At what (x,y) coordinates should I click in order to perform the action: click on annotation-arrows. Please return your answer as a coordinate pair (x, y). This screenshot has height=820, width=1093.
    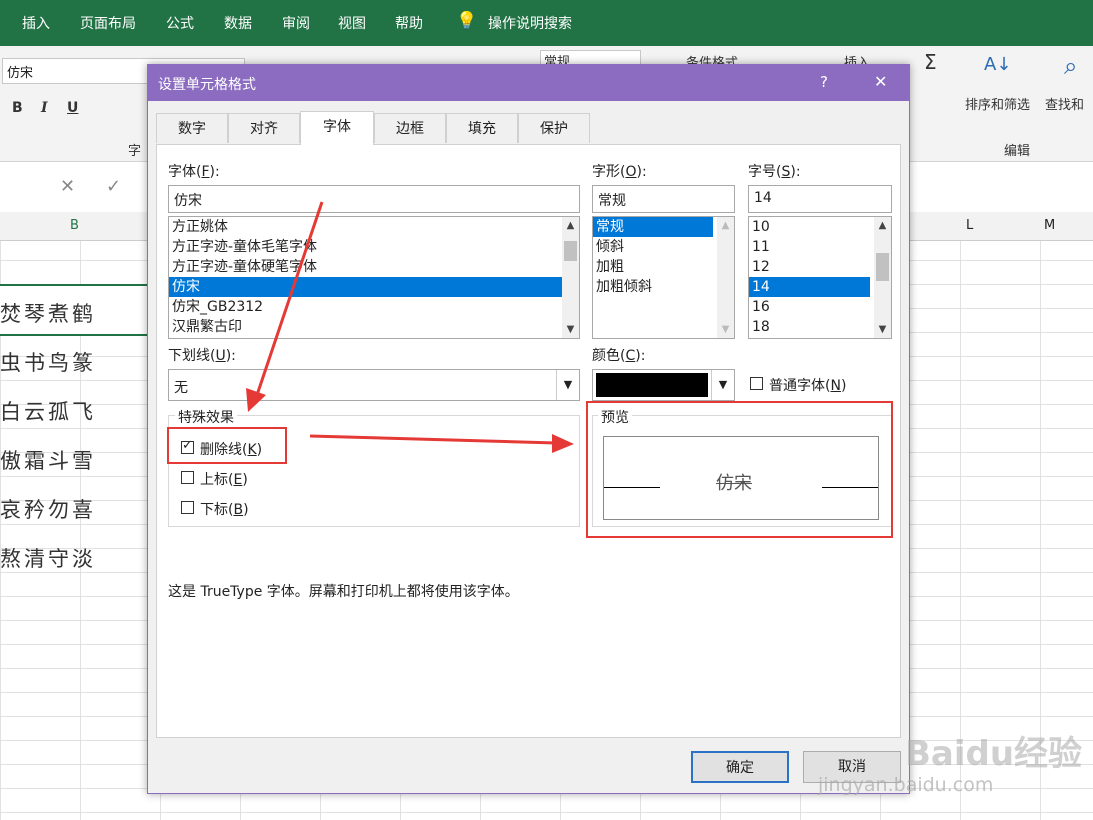
    Looking at the image, I should click on (410, 327).